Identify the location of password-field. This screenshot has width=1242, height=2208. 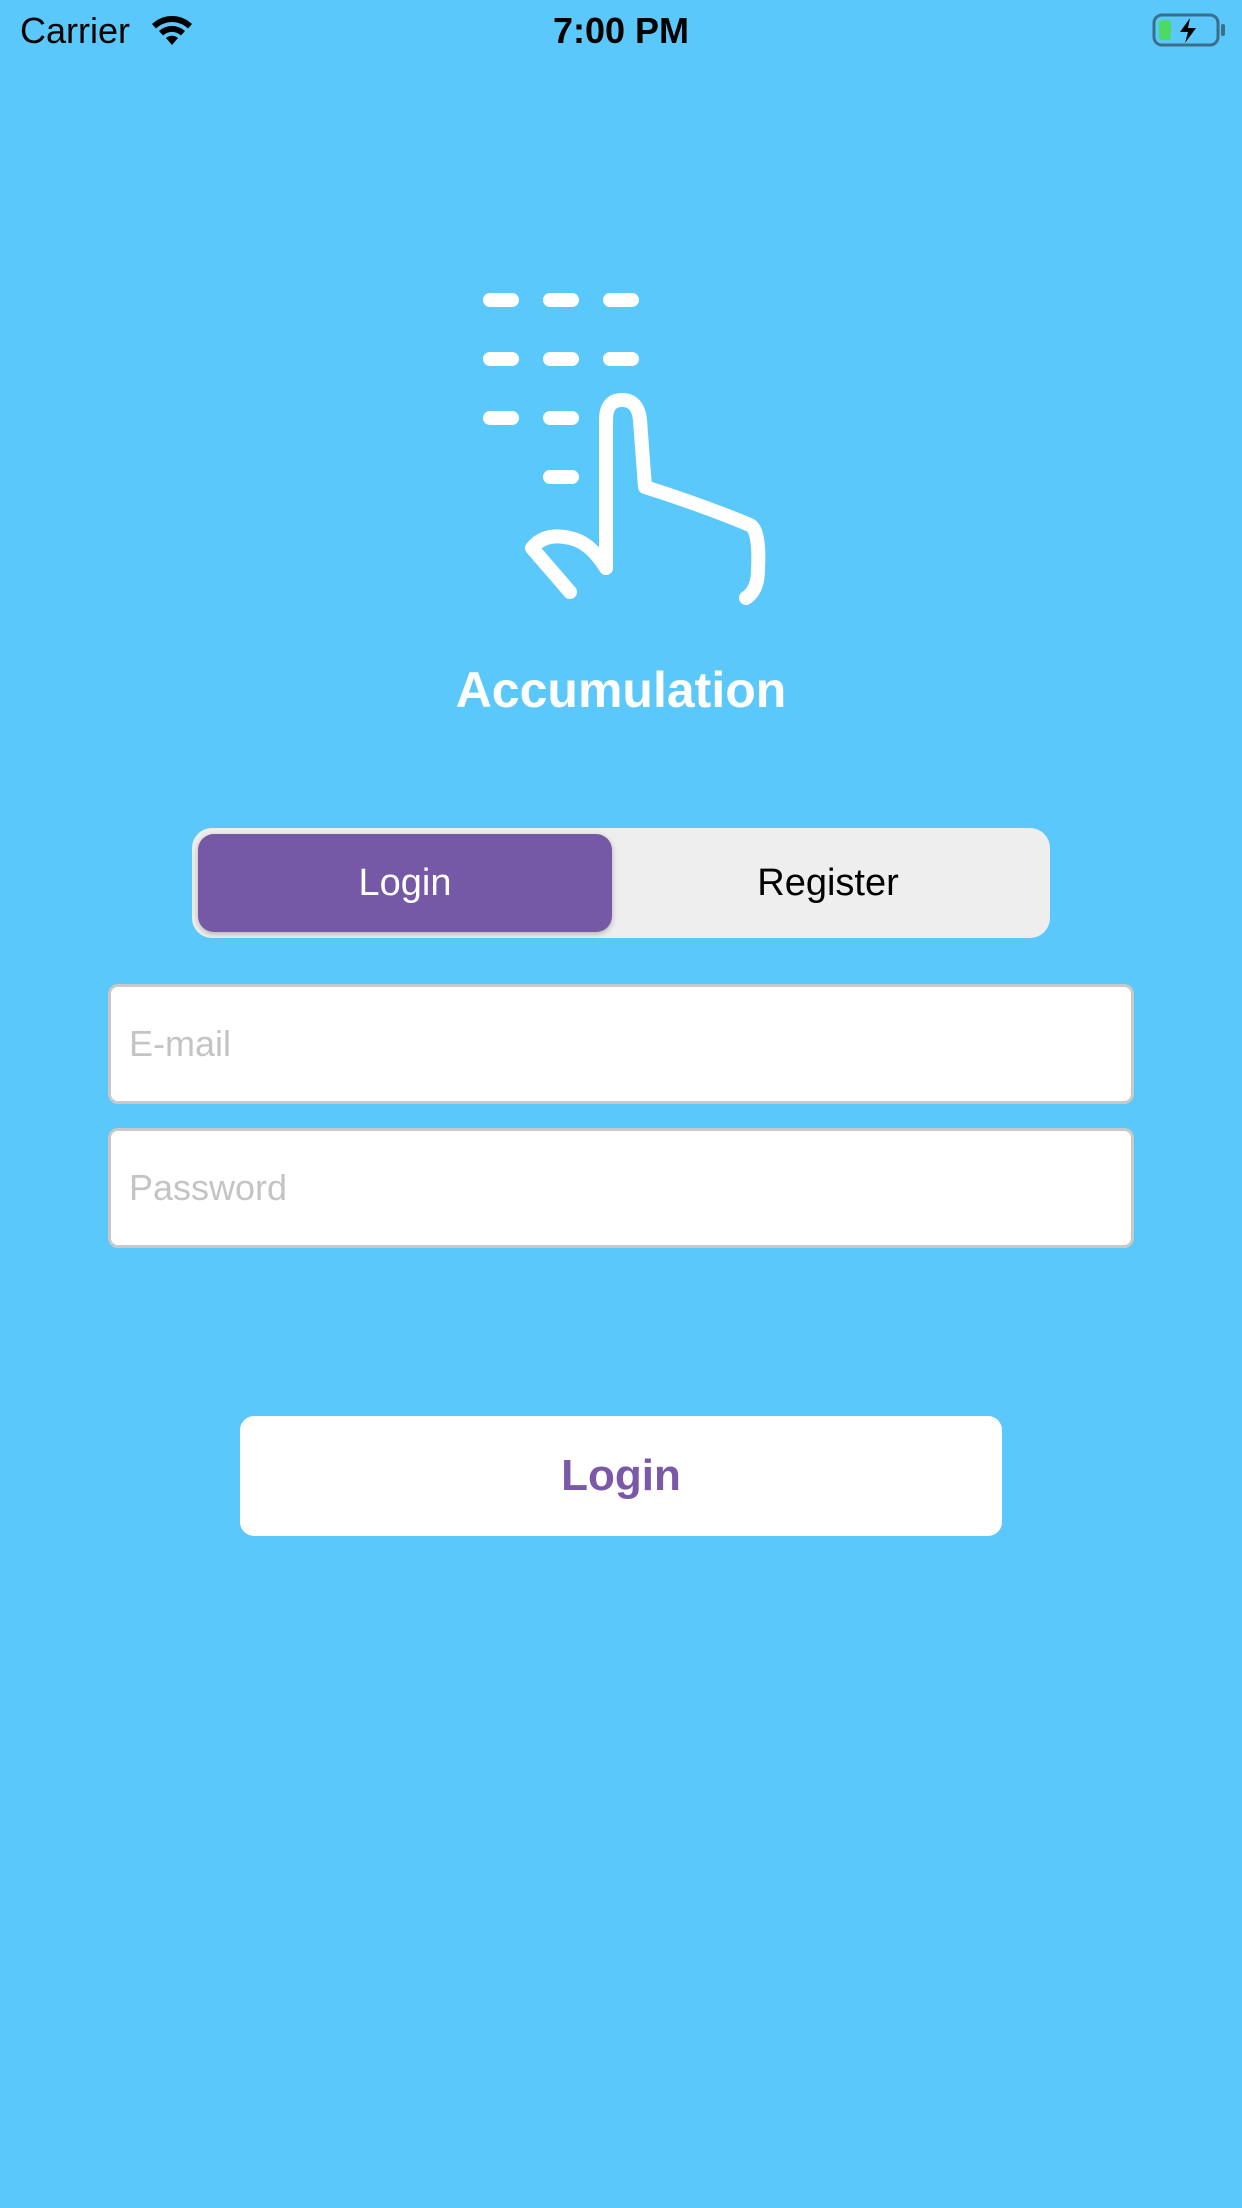
(621, 1188).